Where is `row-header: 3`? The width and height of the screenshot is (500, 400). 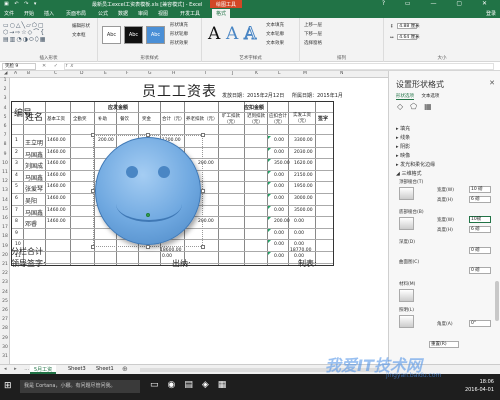 row-header: 3 is located at coordinates (5, 98).